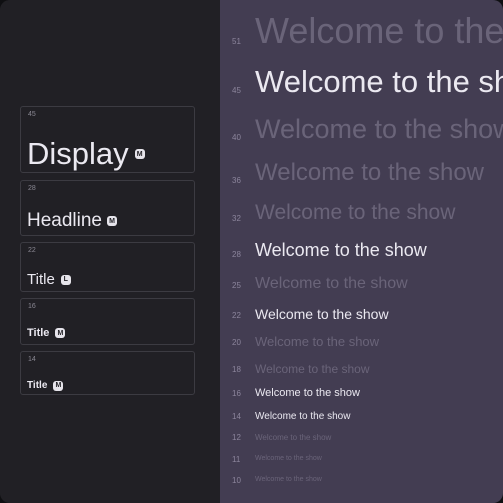  I want to click on card-font-size: 28, so click(32, 188).